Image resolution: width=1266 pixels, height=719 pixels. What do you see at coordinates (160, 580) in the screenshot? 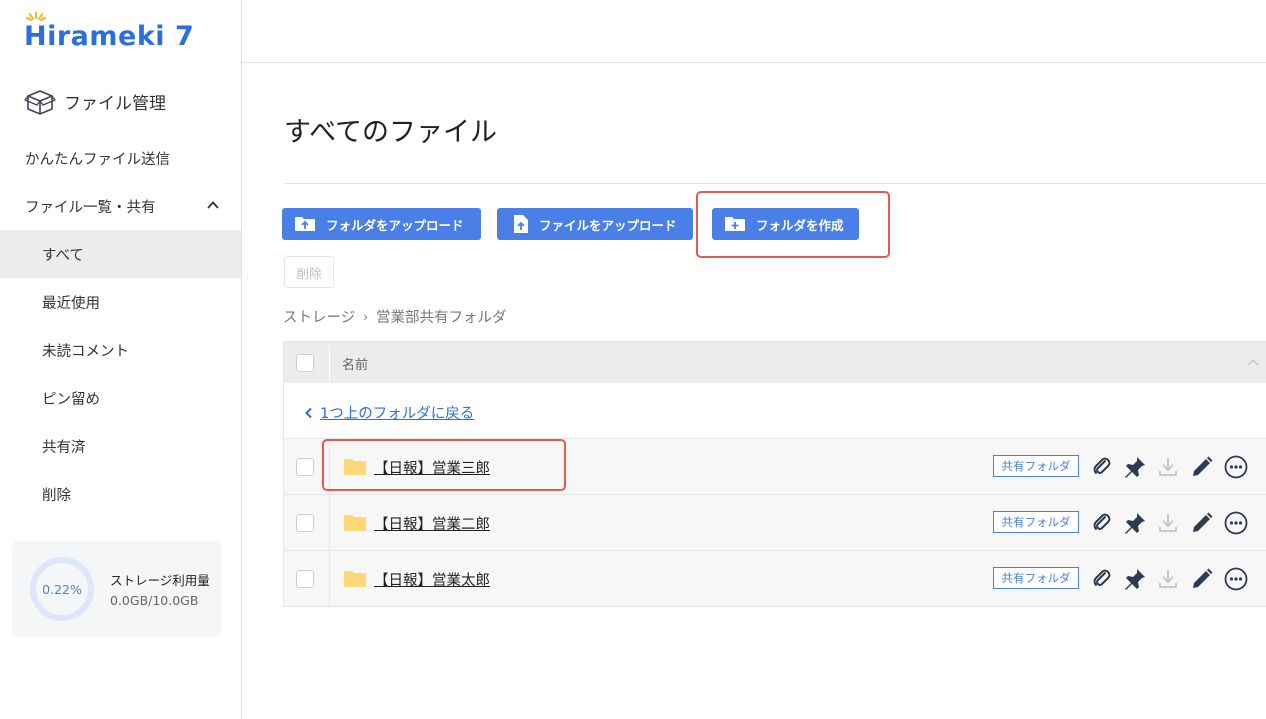
I see `storage-title: ストレージ利用量` at bounding box center [160, 580].